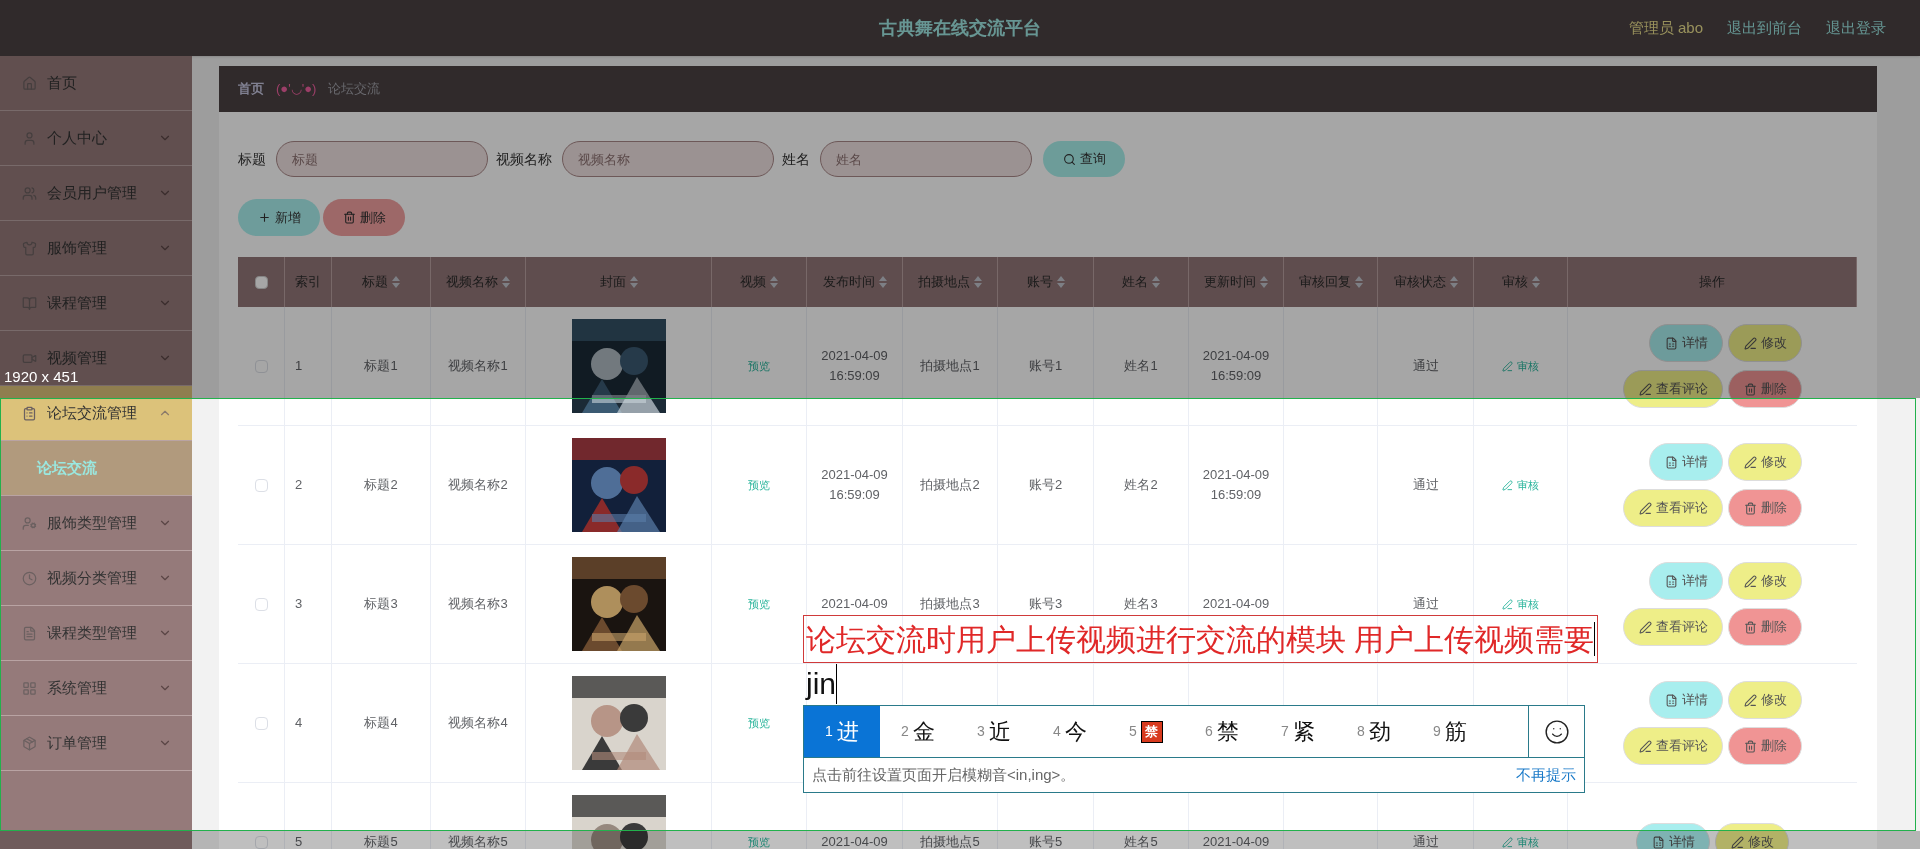  Describe the element at coordinates (1045, 841) in the screenshot. I see `table-cell-text: 账号5` at that location.